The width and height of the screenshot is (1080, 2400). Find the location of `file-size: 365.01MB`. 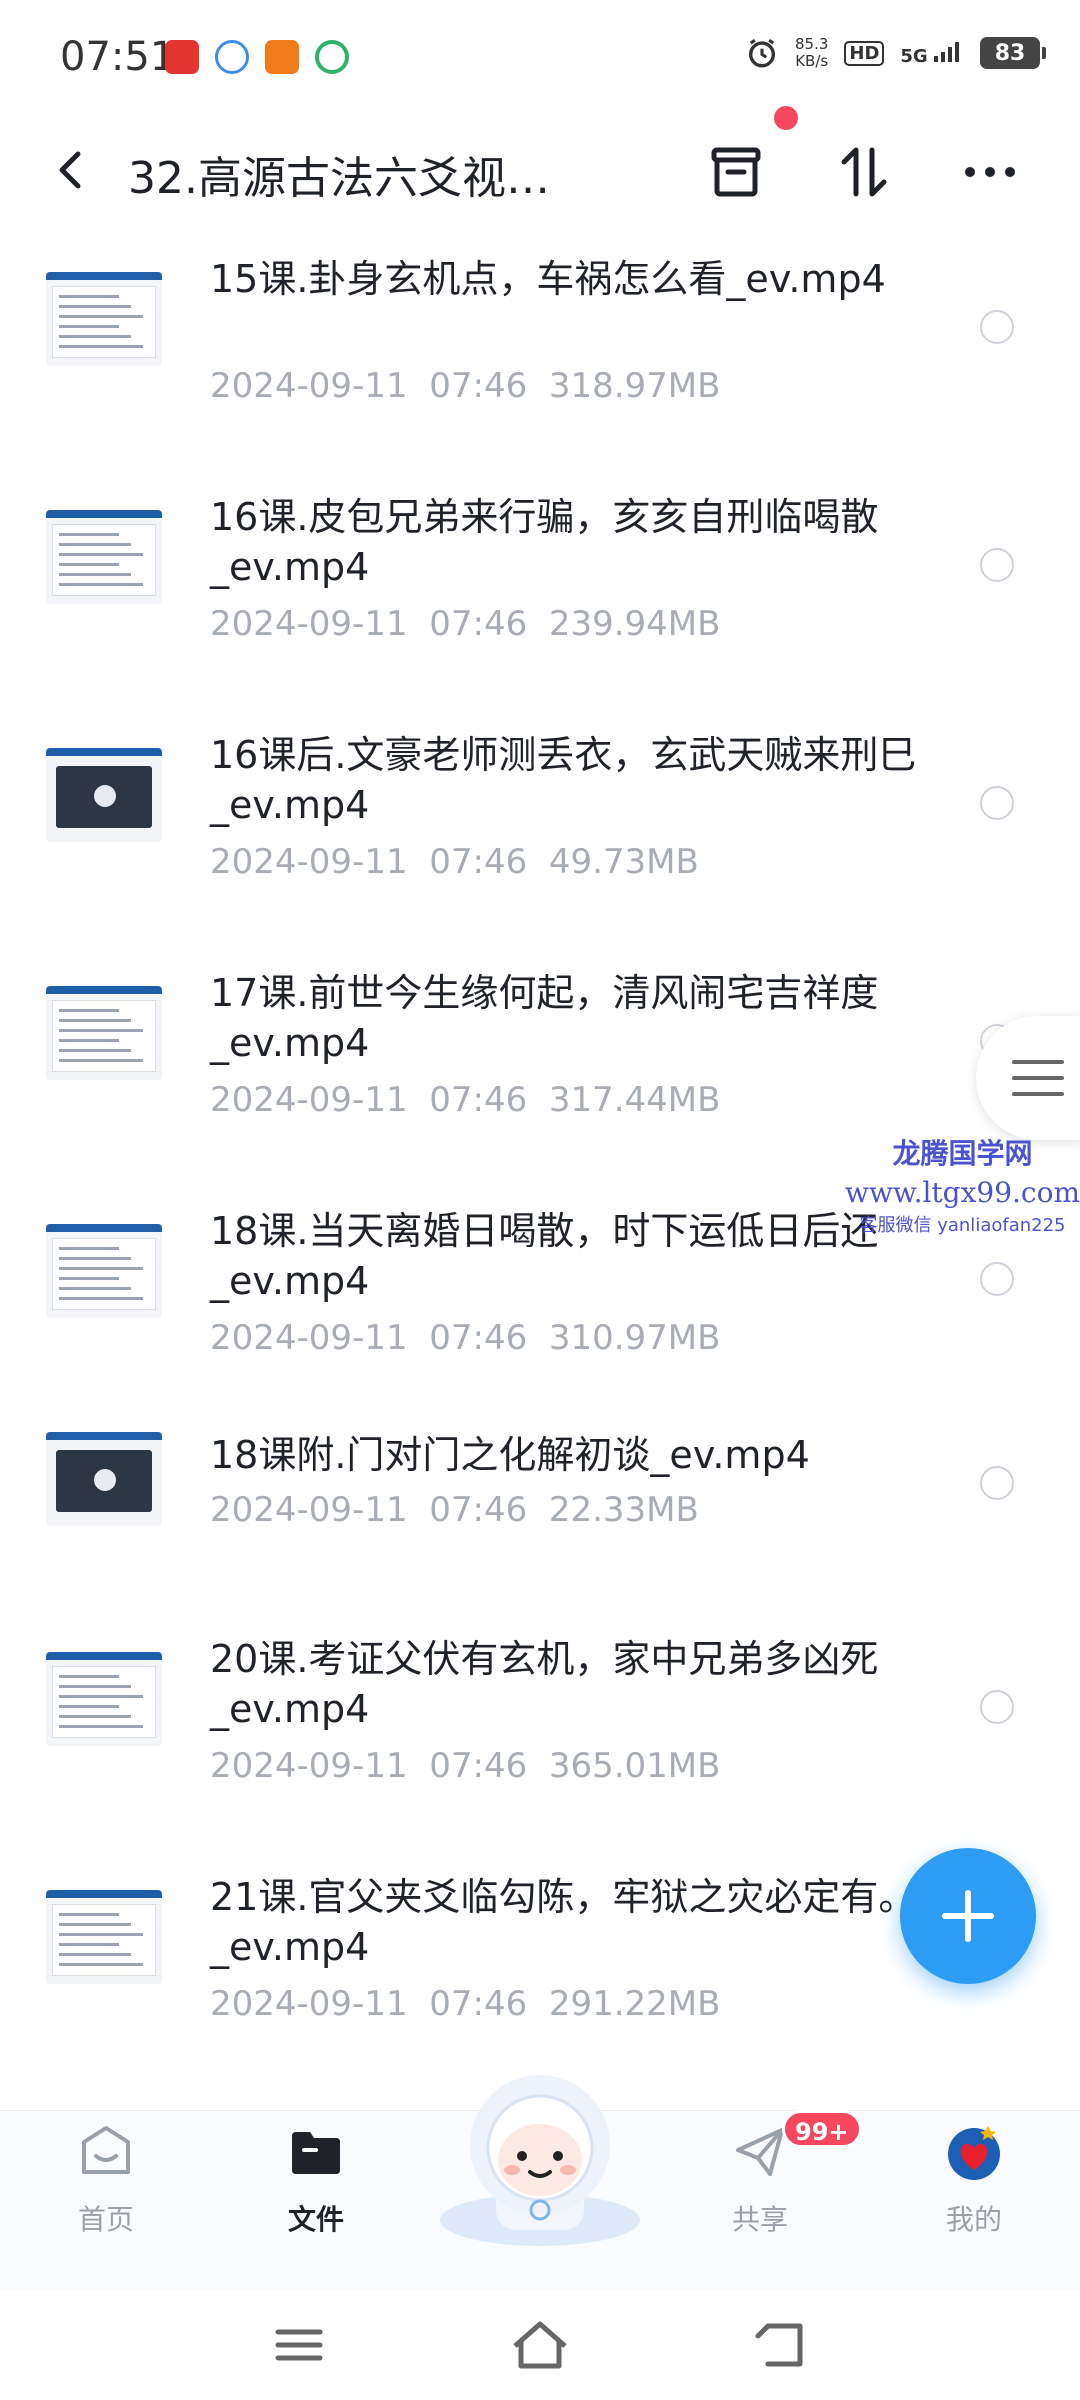

file-size: 365.01MB is located at coordinates (634, 1766).